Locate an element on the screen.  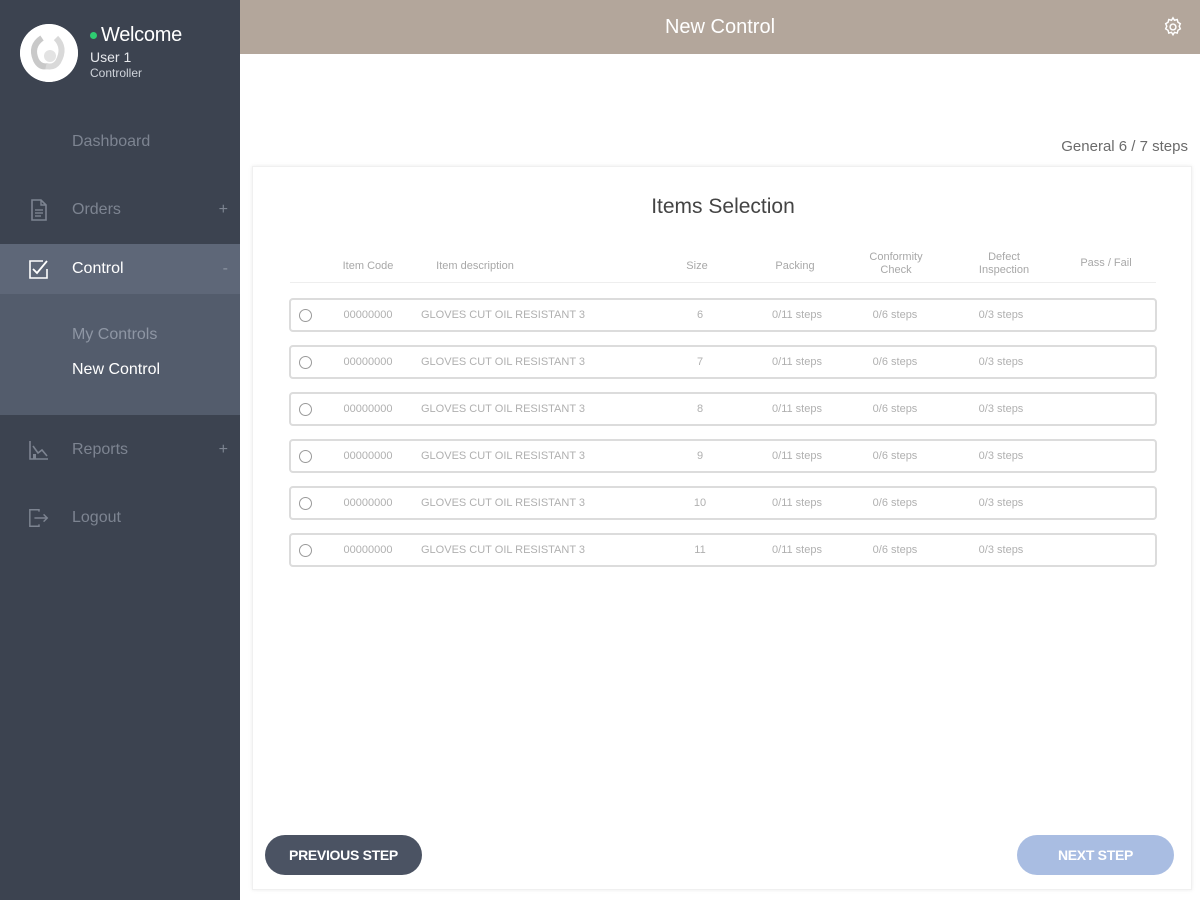
column-header-size: Size is located at coordinates (697, 266).